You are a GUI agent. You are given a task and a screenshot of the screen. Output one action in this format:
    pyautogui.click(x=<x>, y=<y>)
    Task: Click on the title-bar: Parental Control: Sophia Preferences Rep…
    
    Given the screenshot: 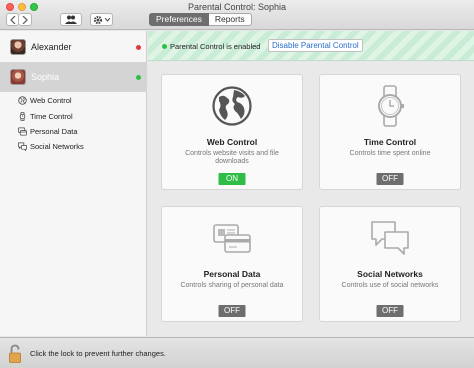 What is the action you would take?
    pyautogui.click(x=237, y=15)
    